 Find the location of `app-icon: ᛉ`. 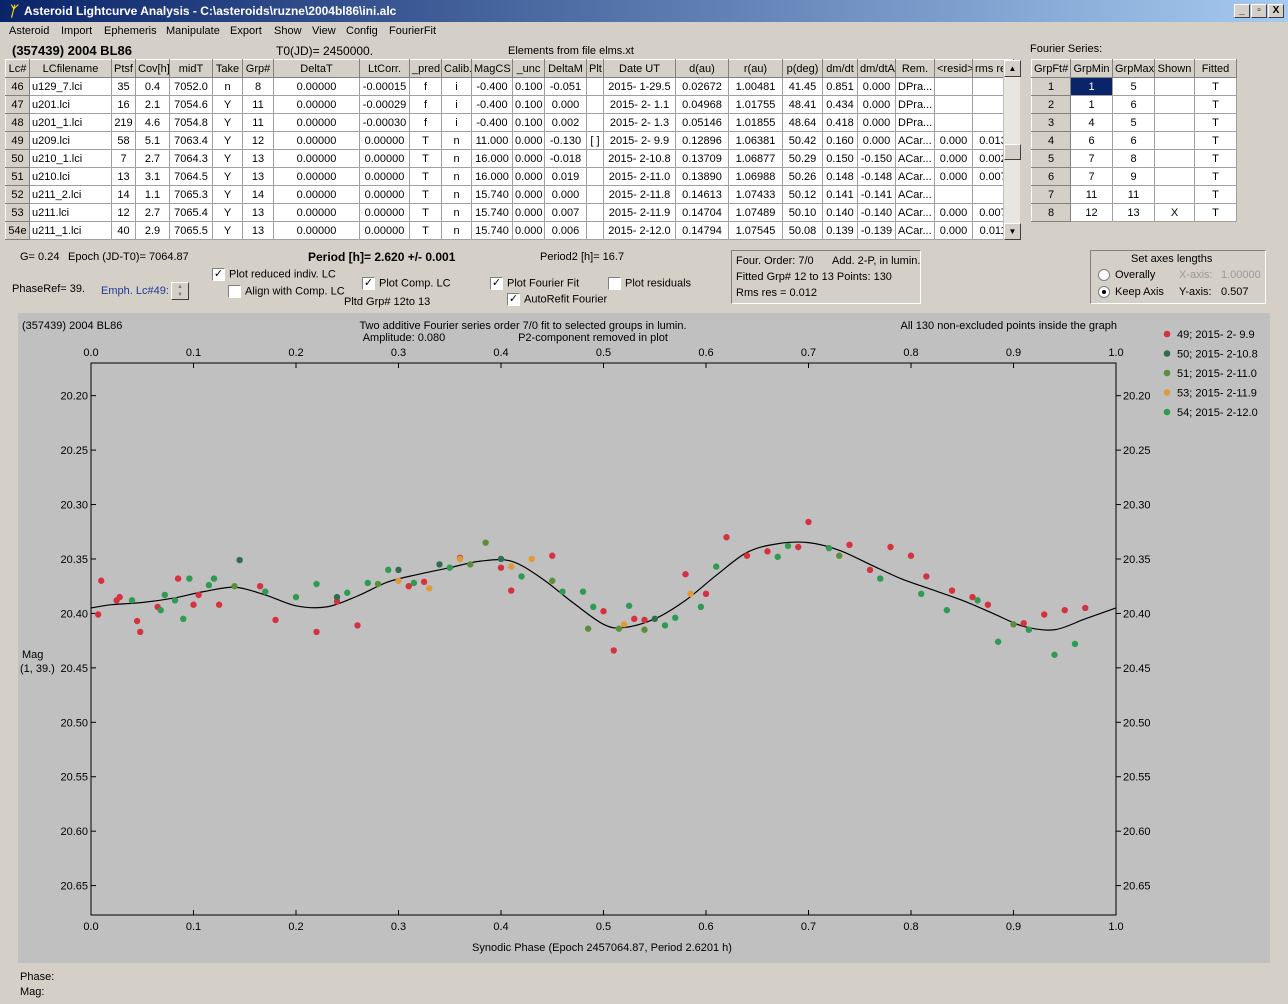

app-icon: ᛉ is located at coordinates (12, 11).